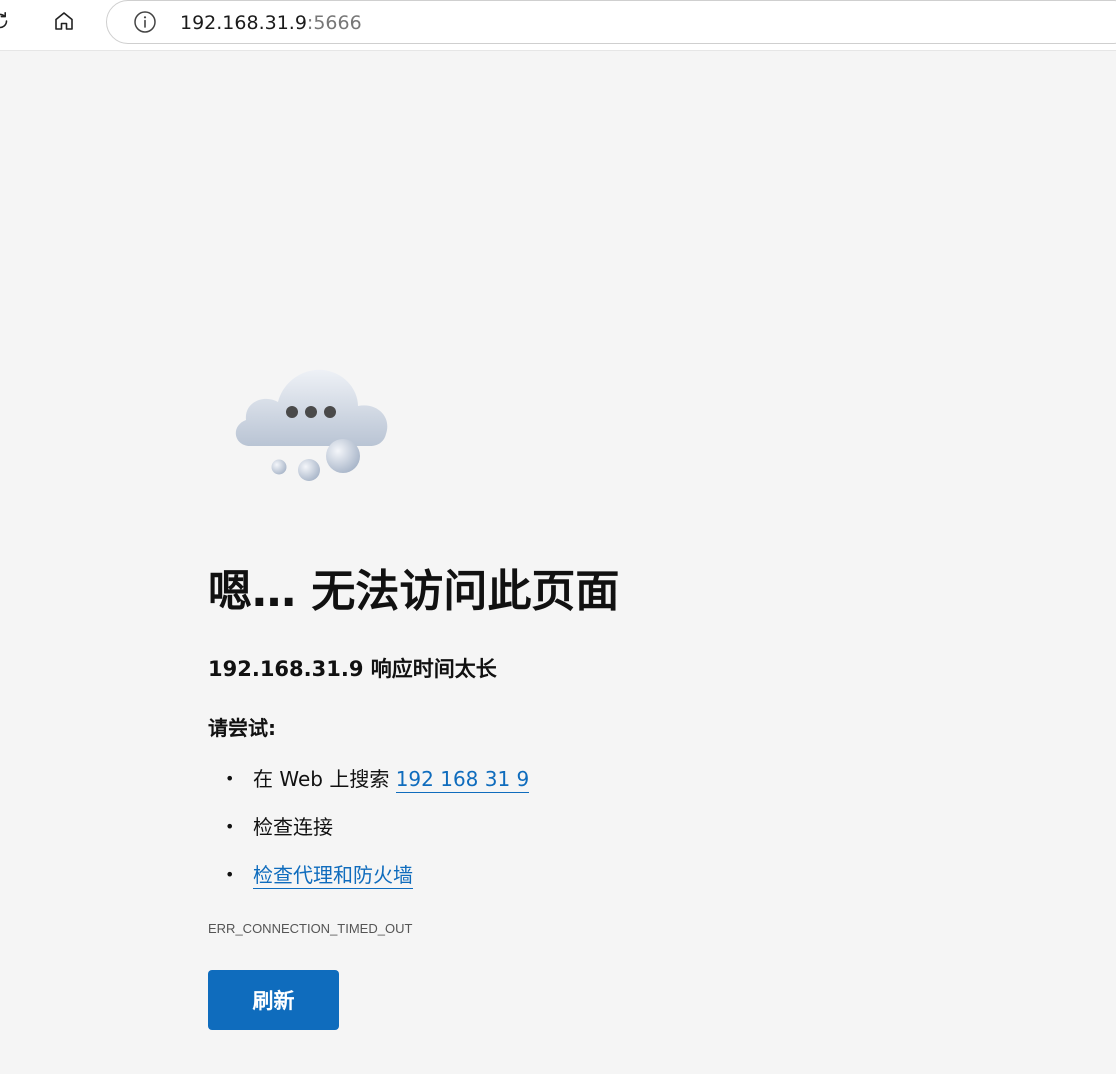 Image resolution: width=1116 pixels, height=1074 pixels. What do you see at coordinates (293, 827) in the screenshot?
I see `suggestion-check-connection-text: 检查连接` at bounding box center [293, 827].